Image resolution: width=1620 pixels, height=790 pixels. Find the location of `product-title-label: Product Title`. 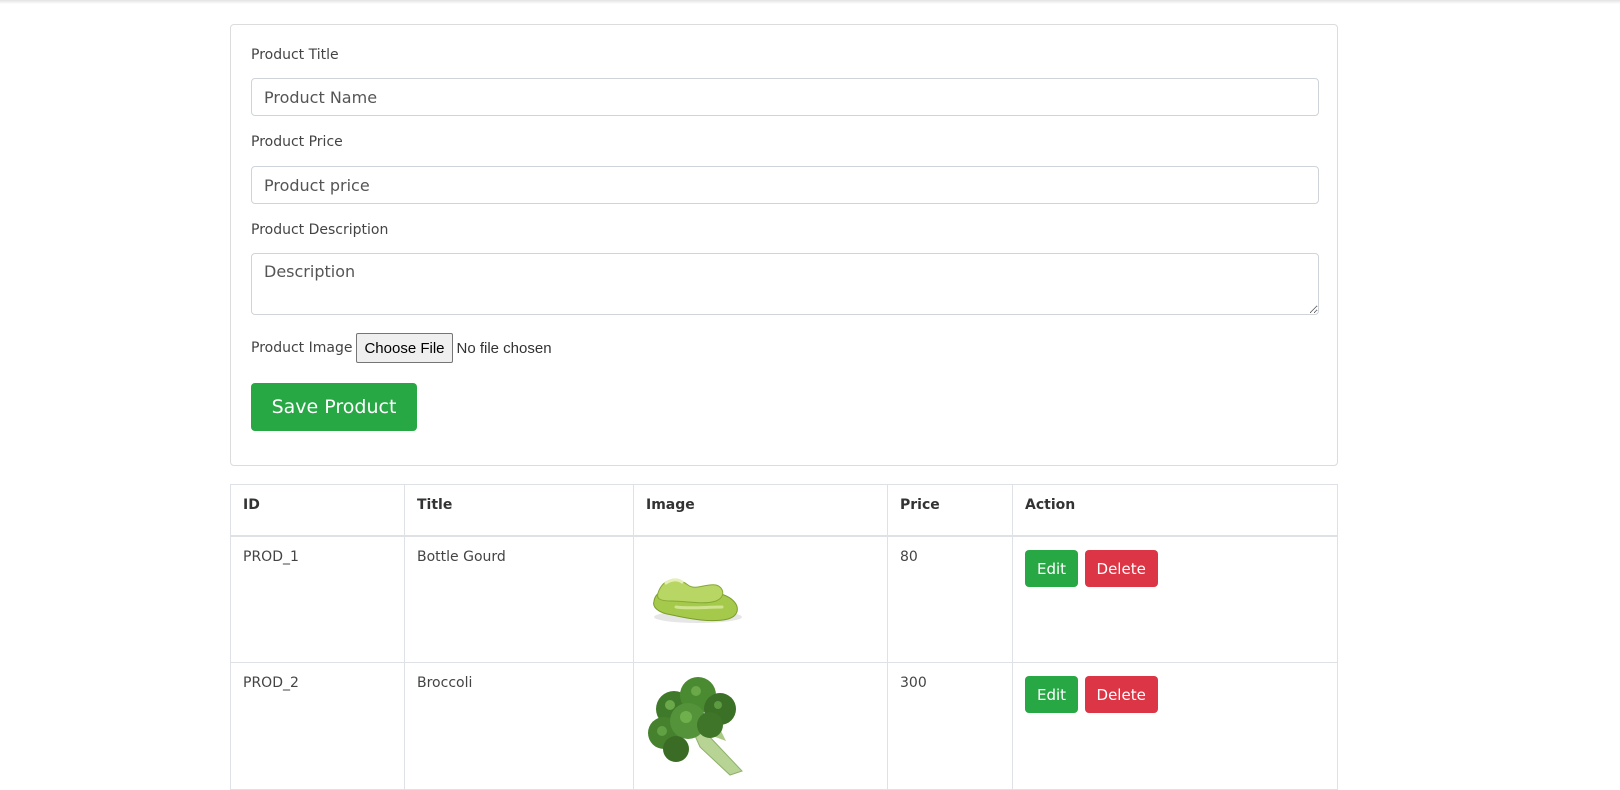

product-title-label: Product Title is located at coordinates (295, 55).